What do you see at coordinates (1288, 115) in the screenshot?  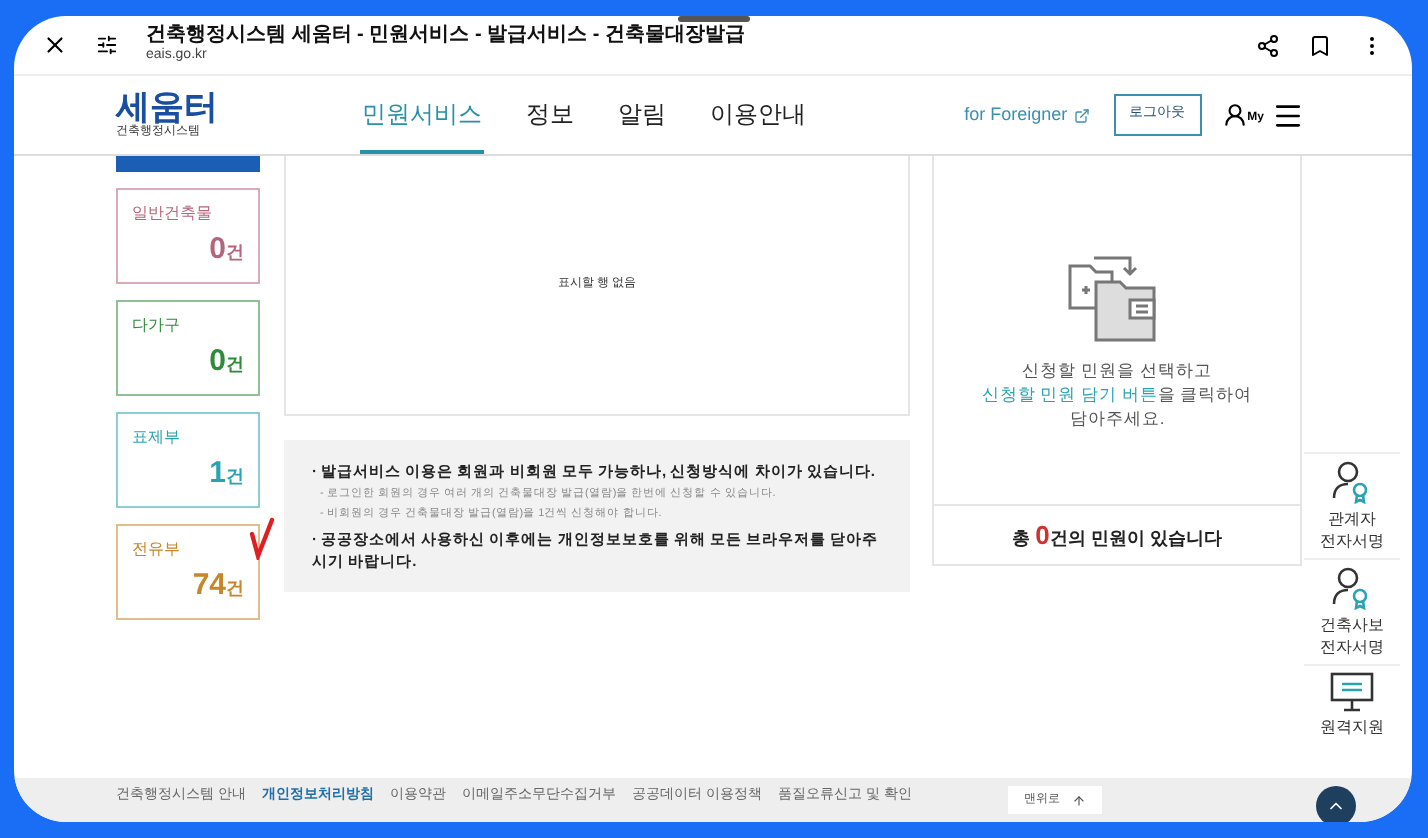 I see `menu-icon` at bounding box center [1288, 115].